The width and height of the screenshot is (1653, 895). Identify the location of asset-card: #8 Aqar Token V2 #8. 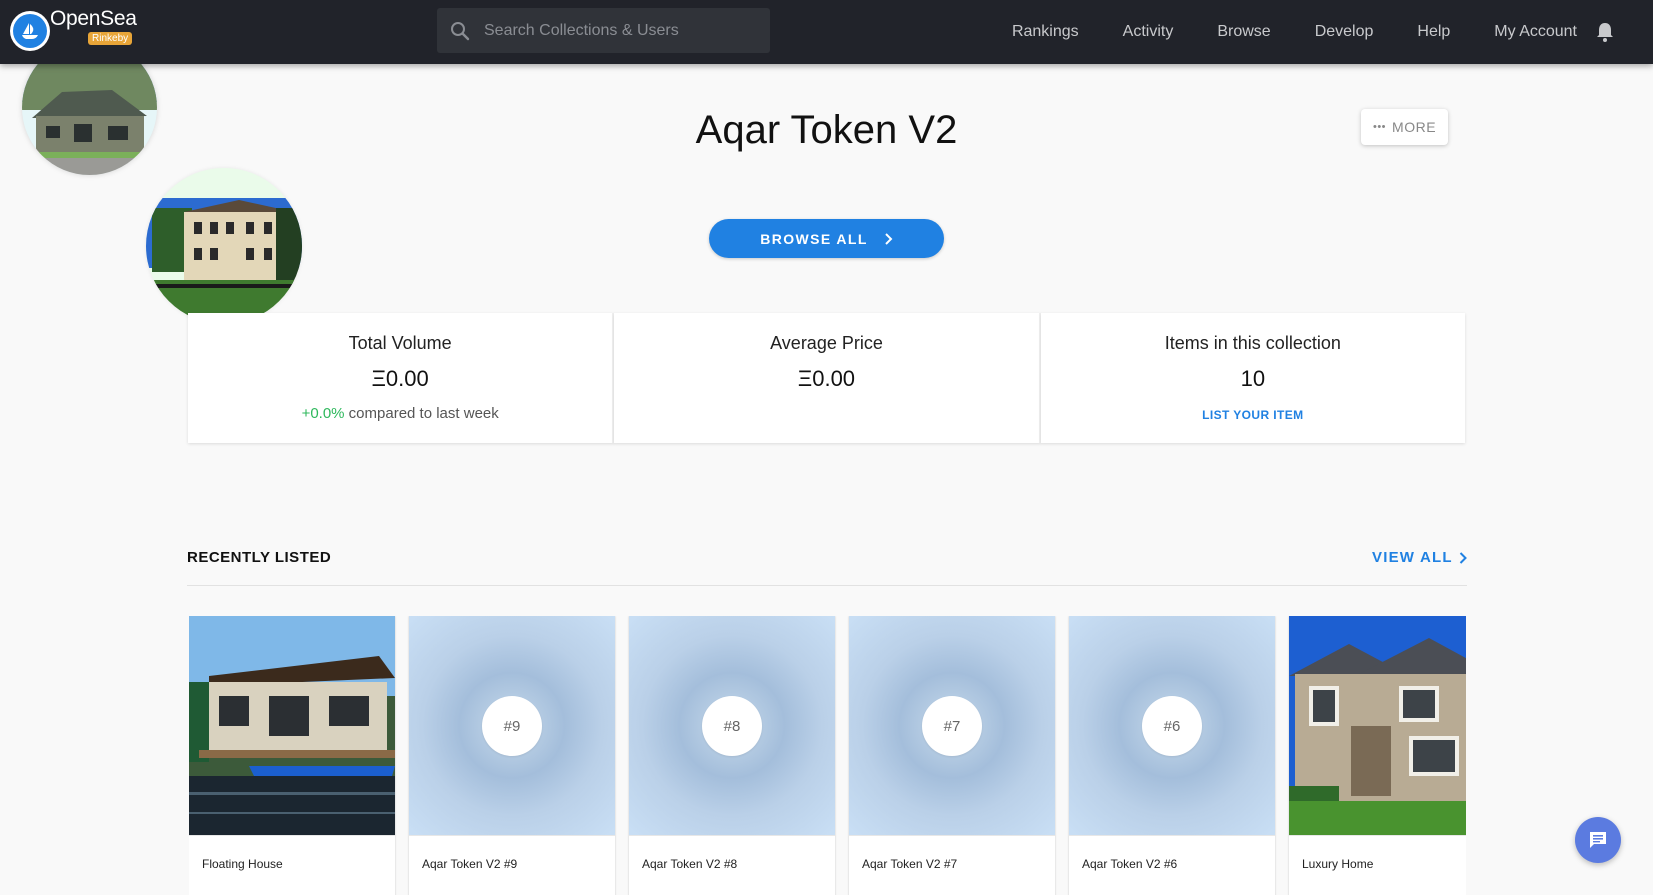
(732, 755).